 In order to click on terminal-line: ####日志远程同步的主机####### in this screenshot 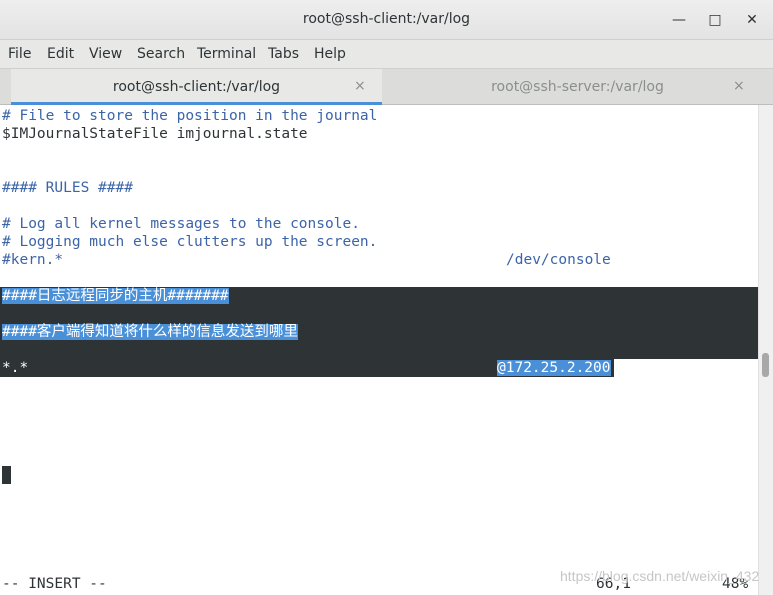, I will do `click(115, 296)`.